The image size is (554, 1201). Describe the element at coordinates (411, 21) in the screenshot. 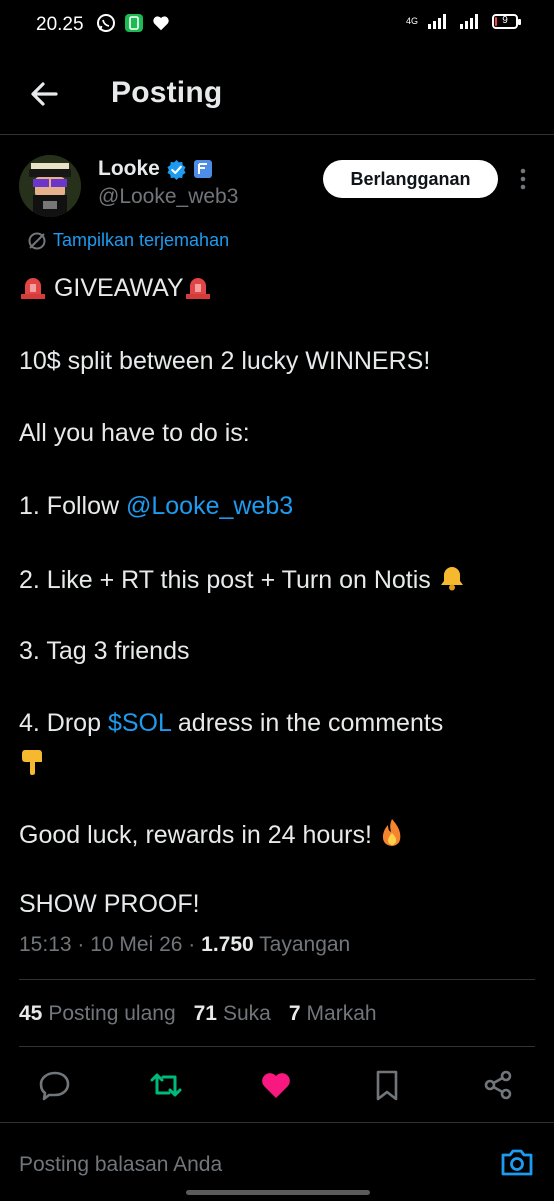

I see `network-type: 4G` at that location.